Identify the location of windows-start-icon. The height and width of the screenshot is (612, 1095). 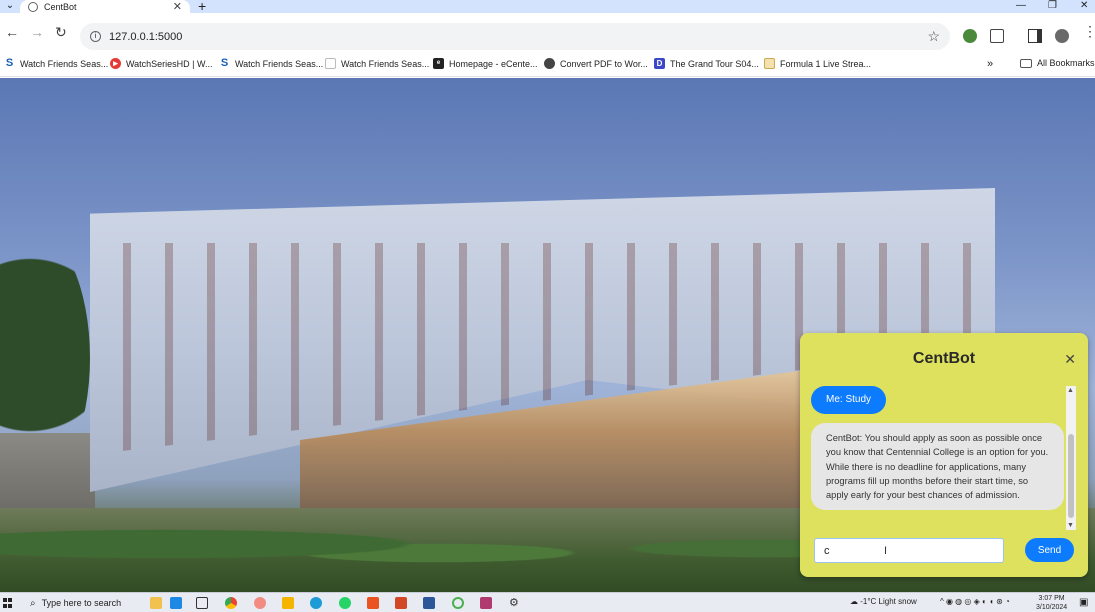
(8, 603).